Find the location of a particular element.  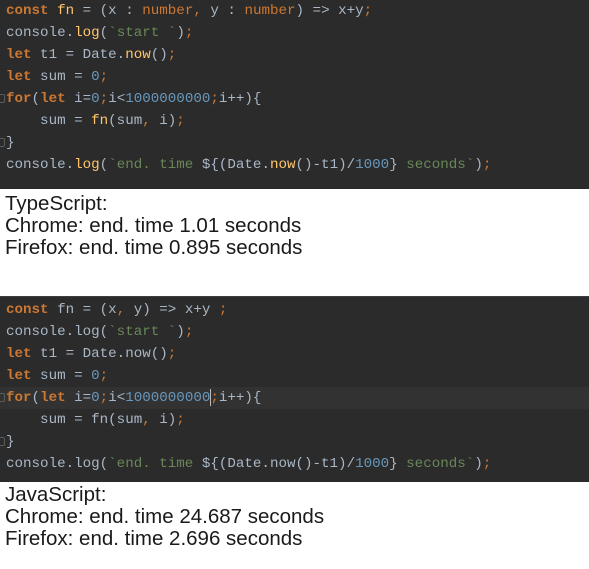

code-token: = (x : is located at coordinates (108, 11).